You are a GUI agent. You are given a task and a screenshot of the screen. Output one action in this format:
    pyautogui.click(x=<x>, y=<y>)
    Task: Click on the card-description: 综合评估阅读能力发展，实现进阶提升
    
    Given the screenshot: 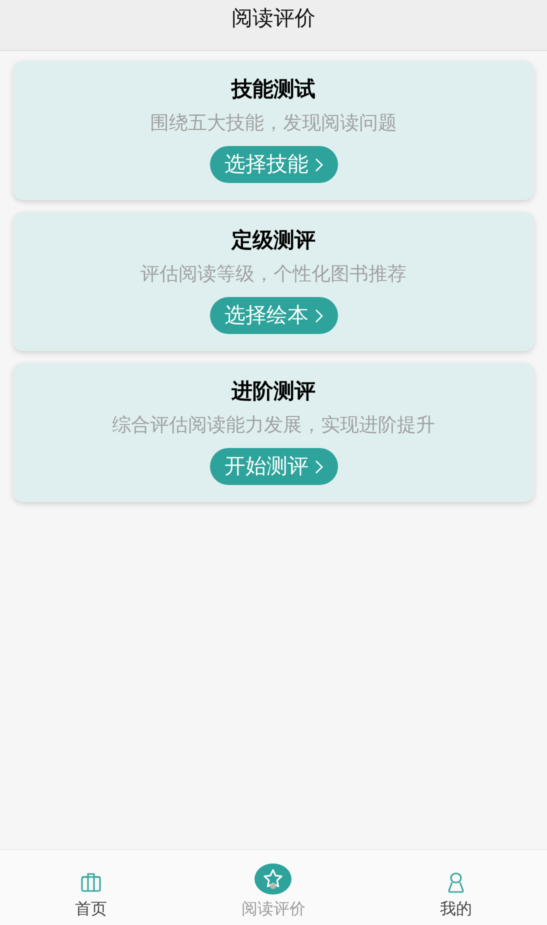 What is the action you would take?
    pyautogui.click(x=273, y=425)
    